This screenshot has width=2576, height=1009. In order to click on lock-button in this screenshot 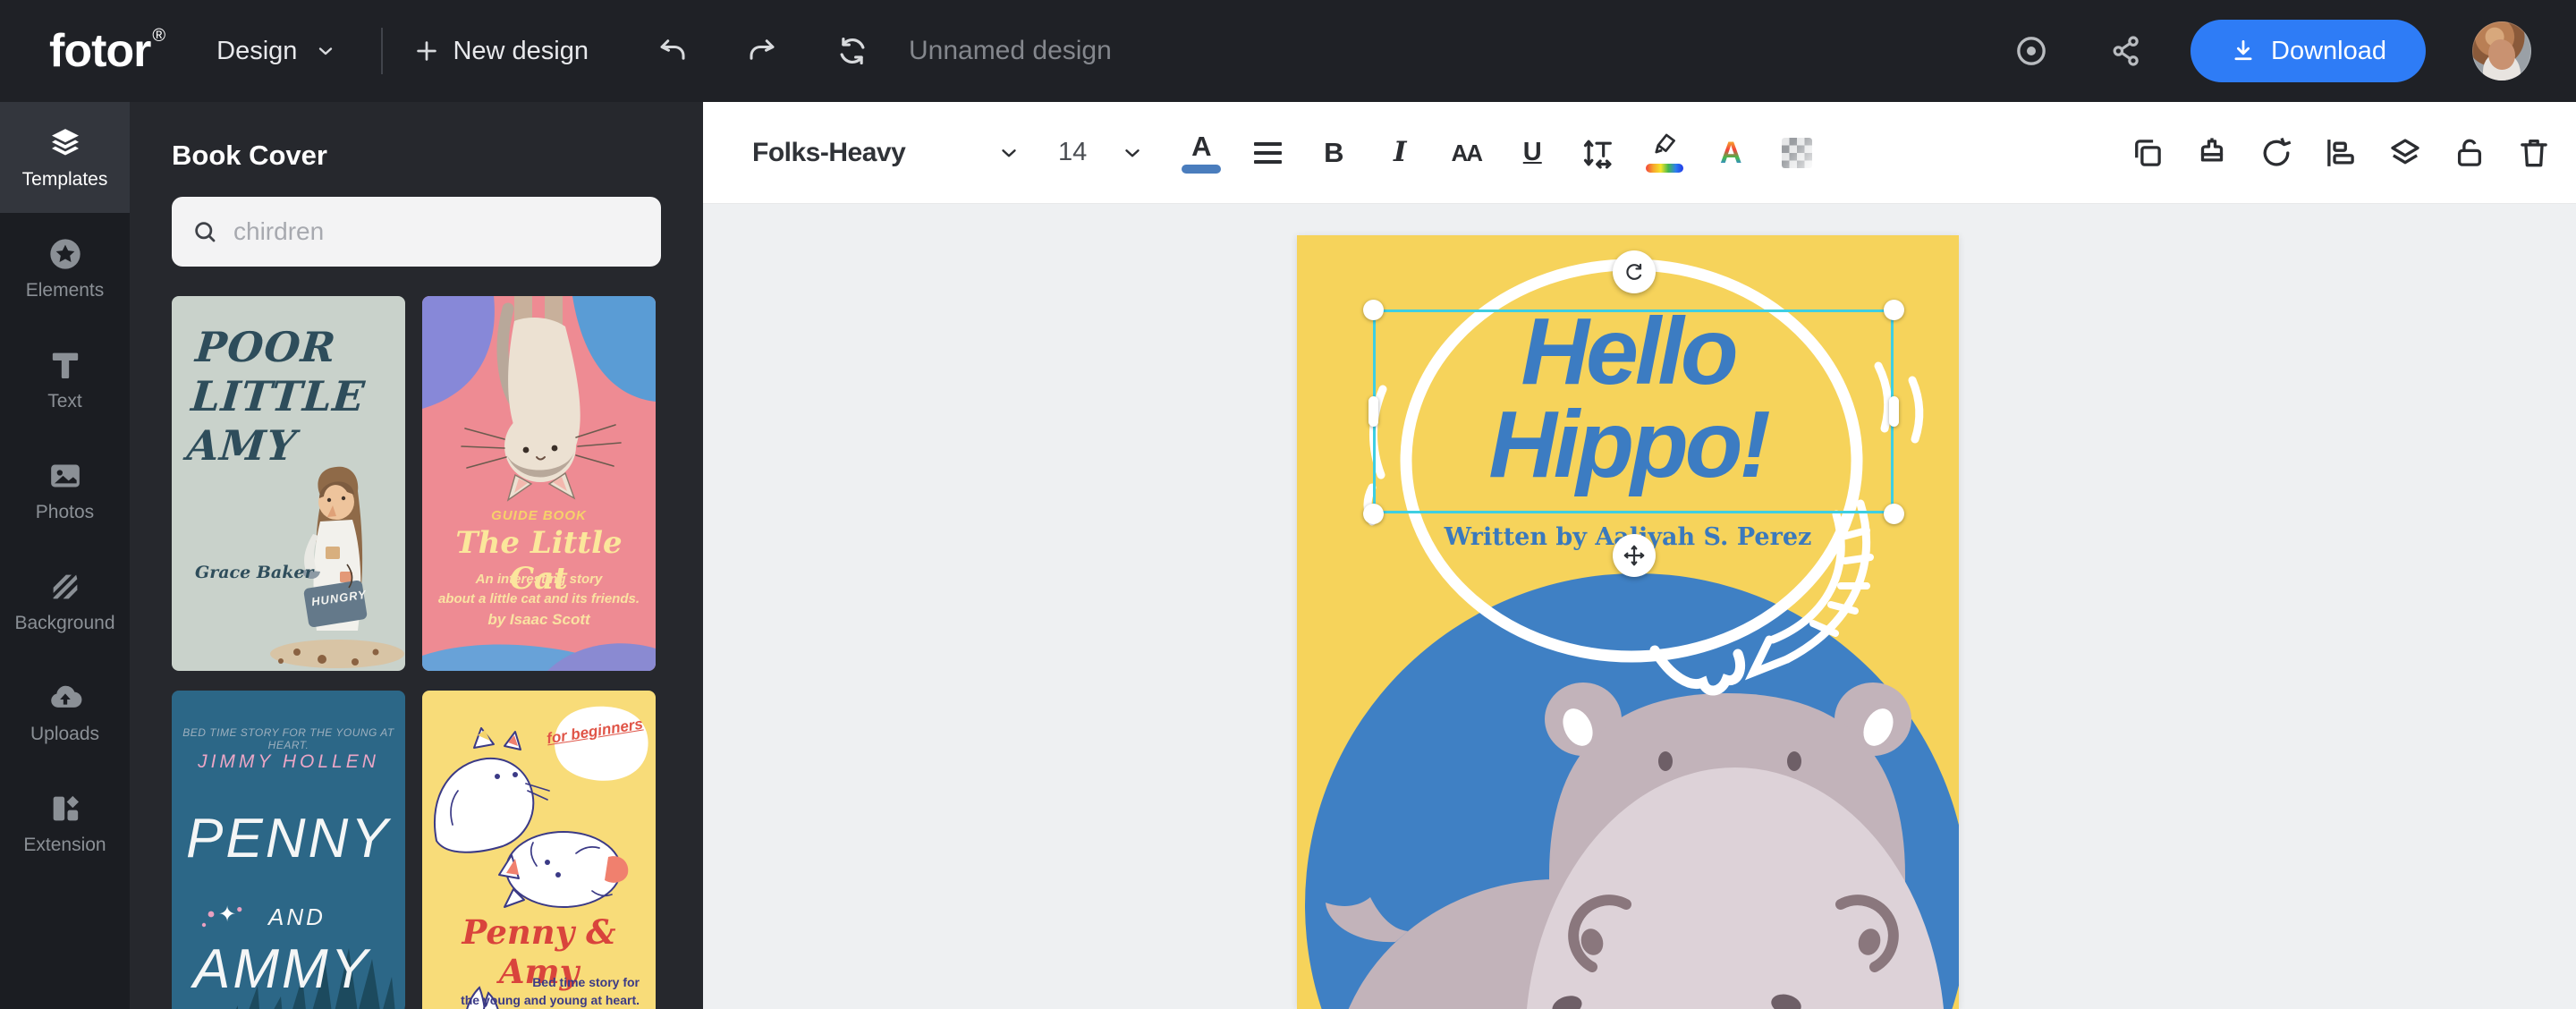, I will do `click(2469, 153)`.